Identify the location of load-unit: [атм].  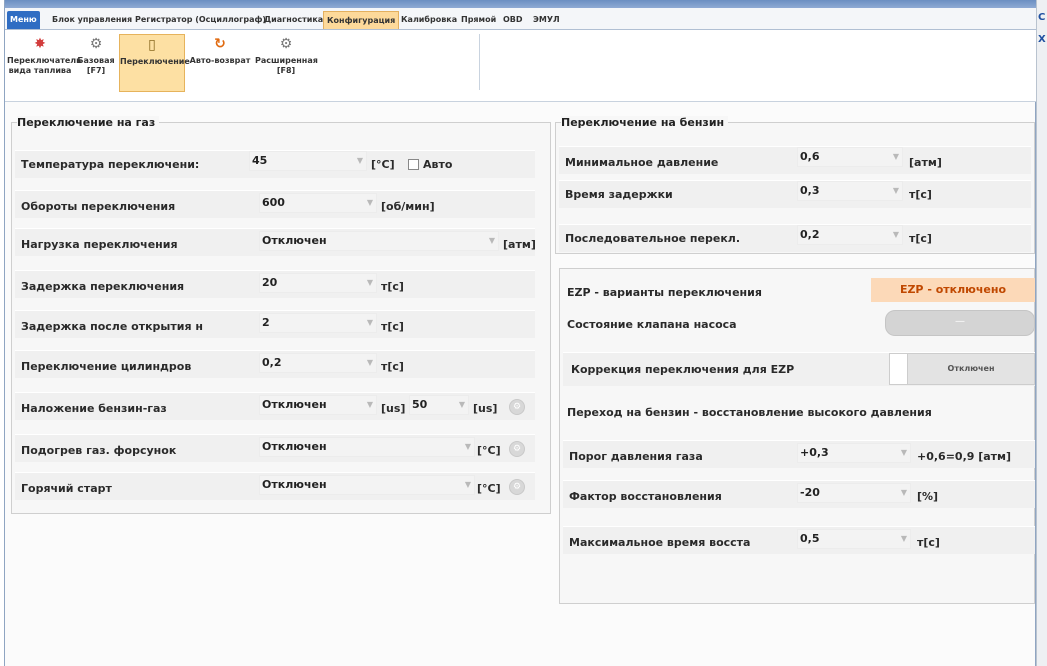
(519, 244).